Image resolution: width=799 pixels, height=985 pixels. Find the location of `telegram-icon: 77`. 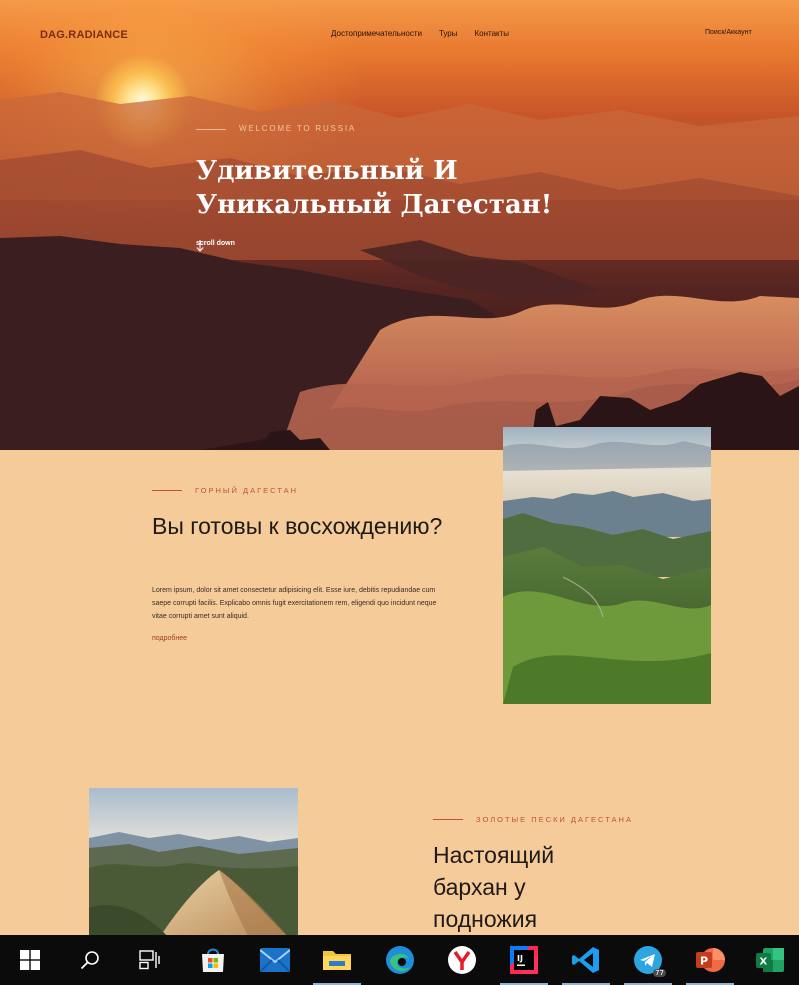

telegram-icon: 77 is located at coordinates (648, 960).